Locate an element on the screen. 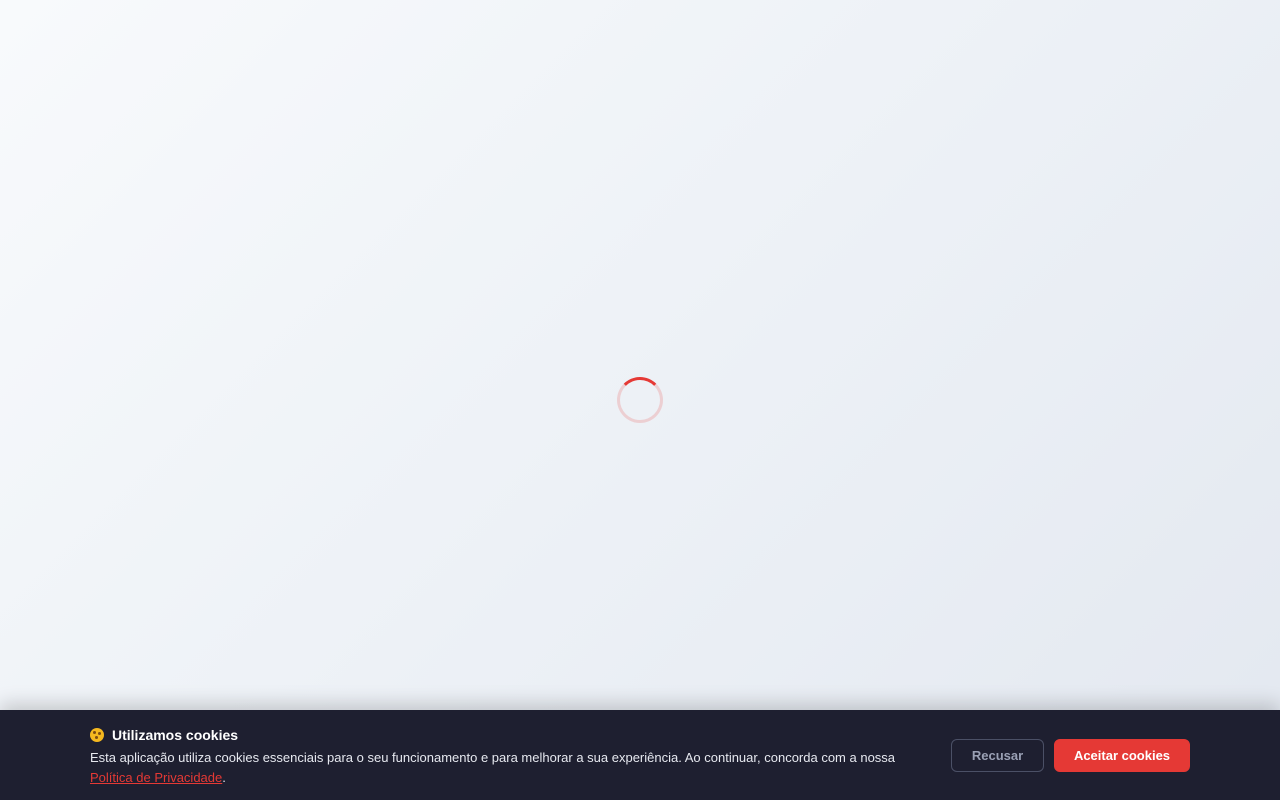 The image size is (1280, 800). privacy-policy-link: Política de Privacidade is located at coordinates (156, 777).